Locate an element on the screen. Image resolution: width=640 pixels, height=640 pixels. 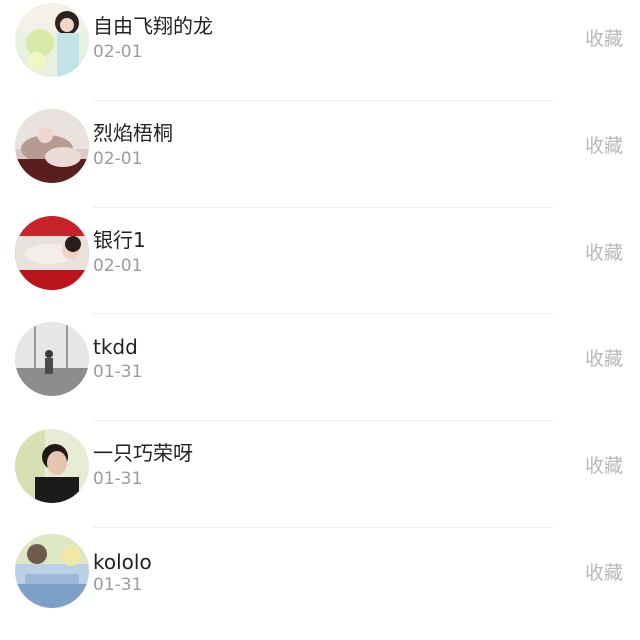
user-name: kololo is located at coordinates (122, 562).